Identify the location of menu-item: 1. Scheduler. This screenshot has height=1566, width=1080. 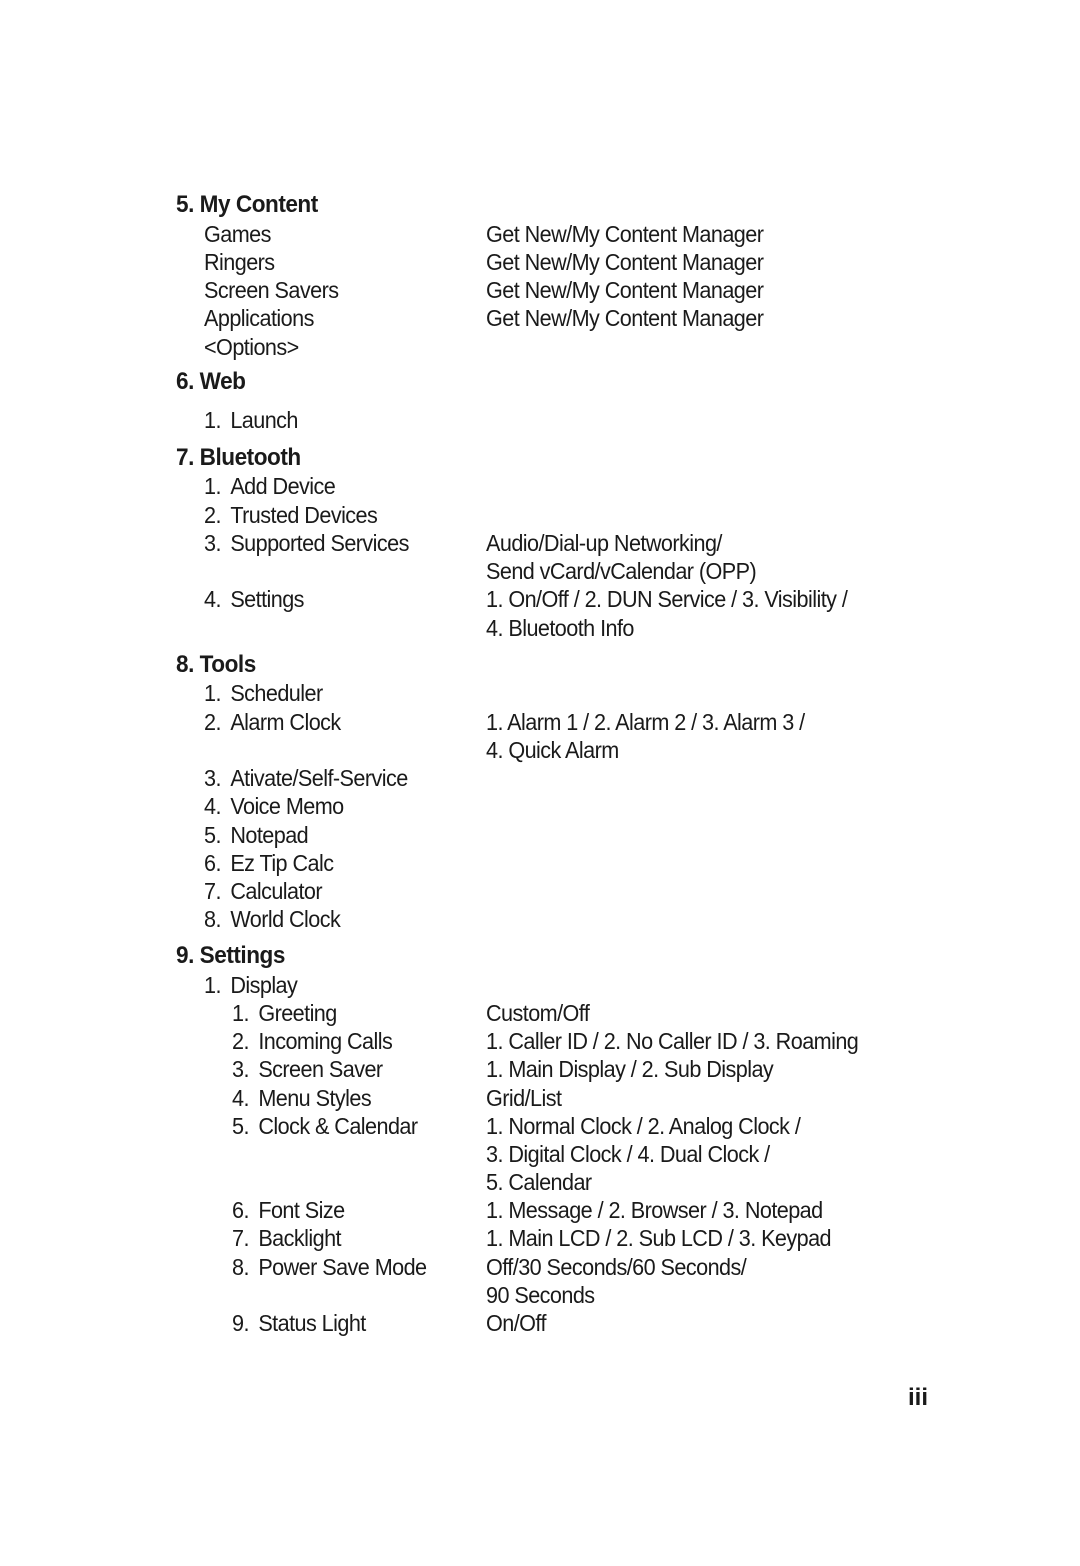
(263, 693).